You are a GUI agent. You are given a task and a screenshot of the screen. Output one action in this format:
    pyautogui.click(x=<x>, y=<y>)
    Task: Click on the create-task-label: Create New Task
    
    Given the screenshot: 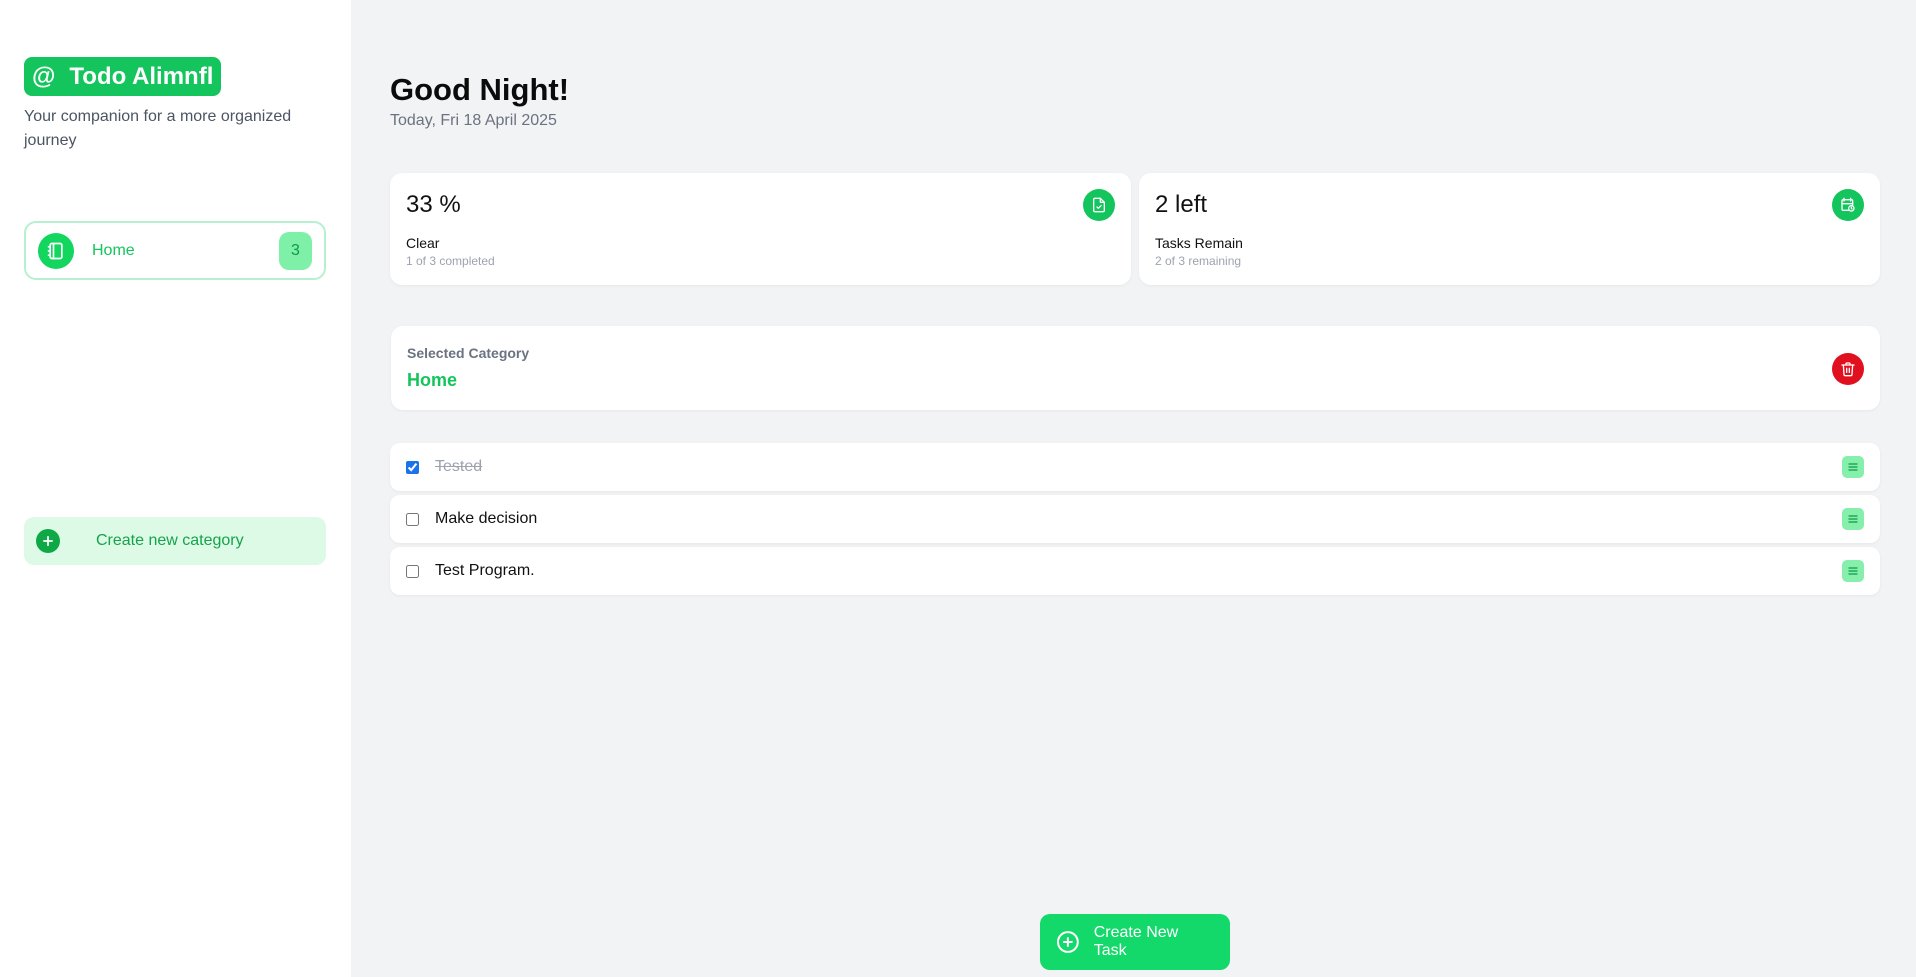 What is the action you would take?
    pyautogui.click(x=1136, y=941)
    